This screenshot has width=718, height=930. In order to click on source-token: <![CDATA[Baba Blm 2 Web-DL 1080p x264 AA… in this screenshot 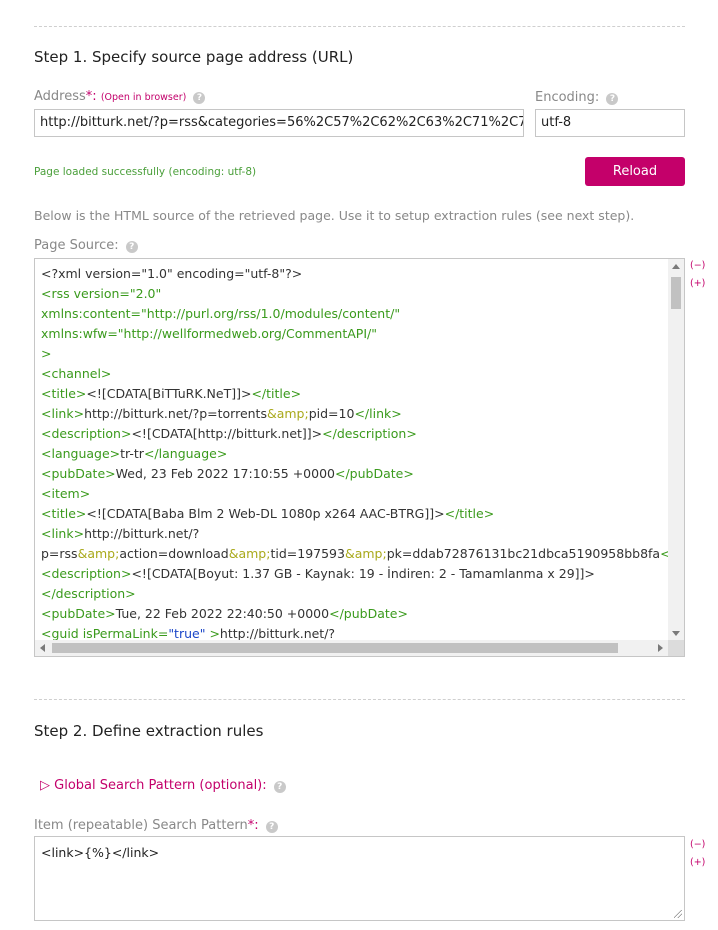, I will do `click(265, 513)`.